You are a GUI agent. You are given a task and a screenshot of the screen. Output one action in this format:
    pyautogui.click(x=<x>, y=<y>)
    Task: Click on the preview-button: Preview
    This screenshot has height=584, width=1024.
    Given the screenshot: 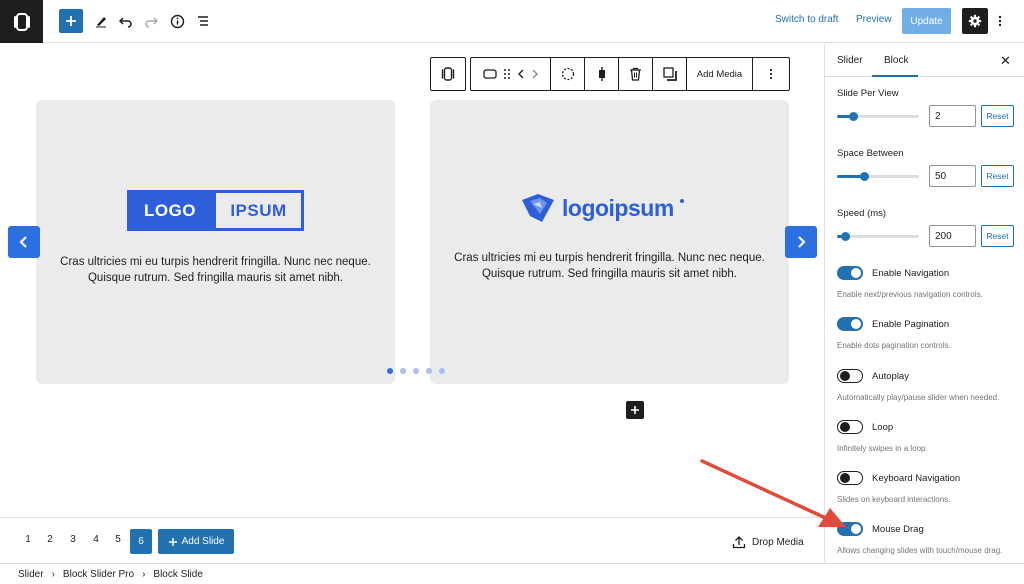 What is the action you would take?
    pyautogui.click(x=874, y=19)
    